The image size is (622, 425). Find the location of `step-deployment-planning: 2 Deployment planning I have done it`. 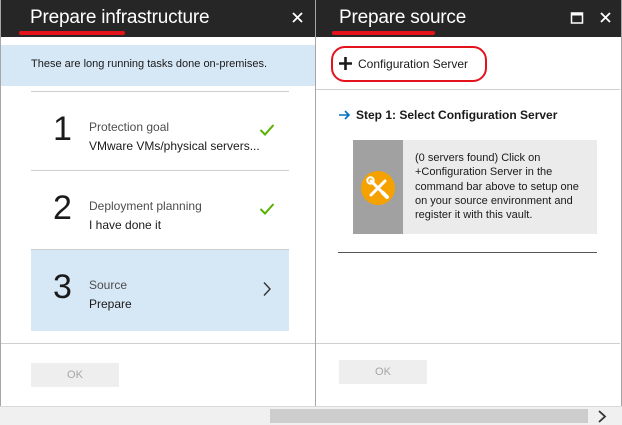

step-deployment-planning: 2 Deployment planning I have done it is located at coordinates (160, 210).